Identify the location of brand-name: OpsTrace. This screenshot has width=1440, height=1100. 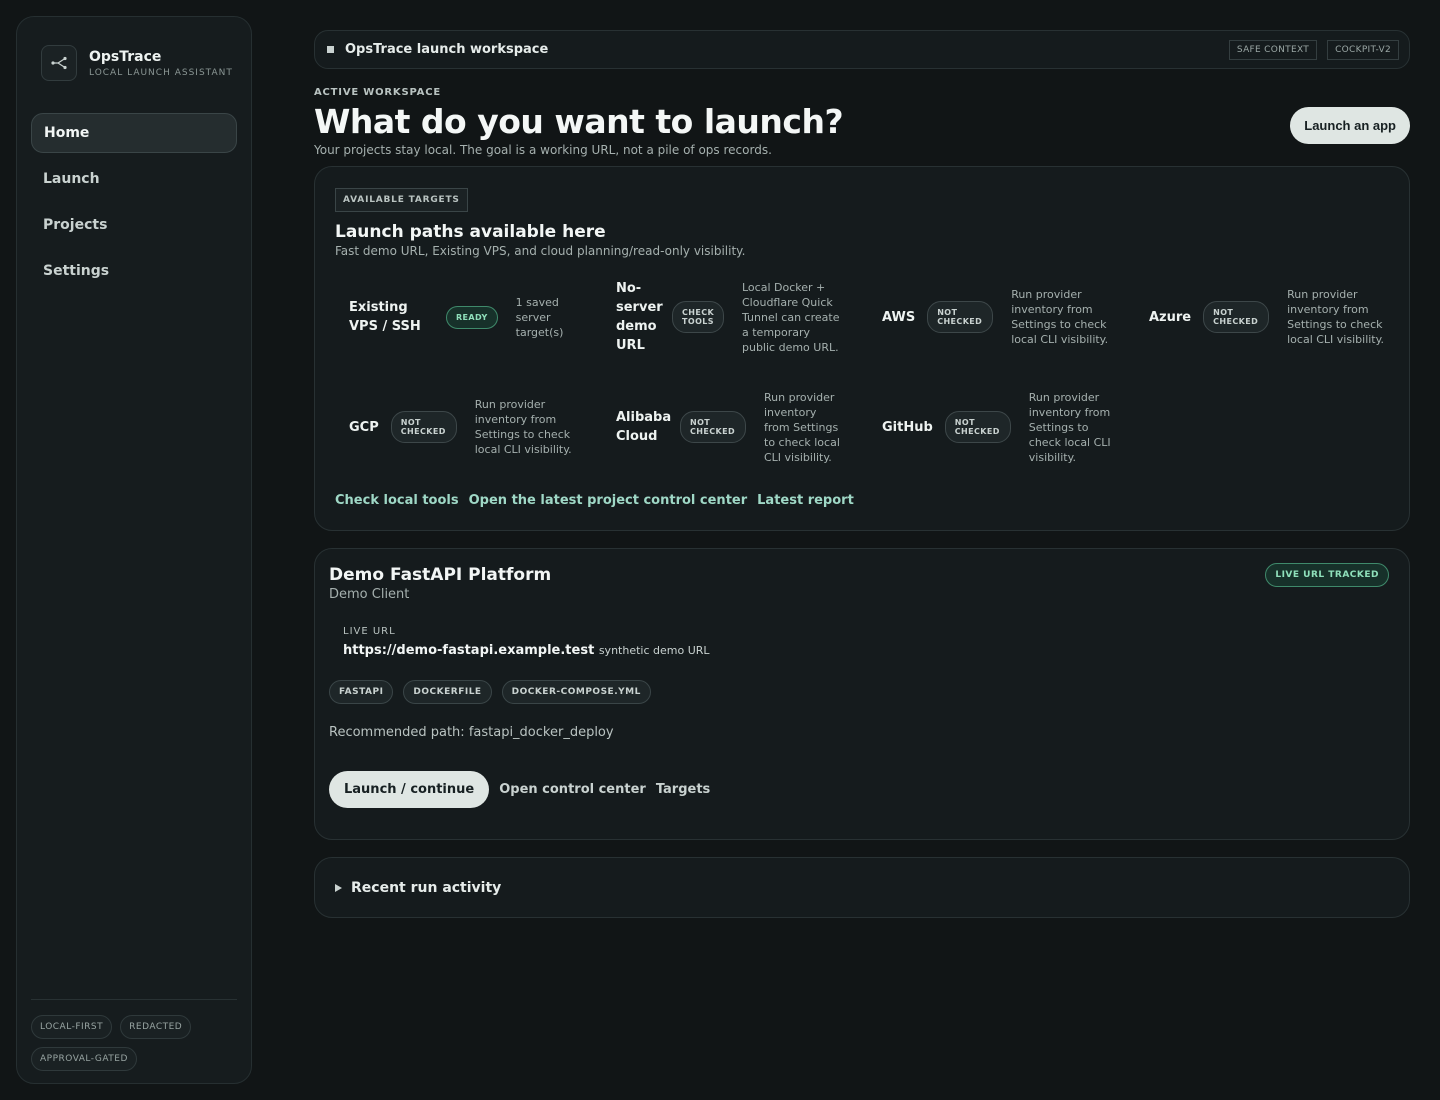
(125, 56).